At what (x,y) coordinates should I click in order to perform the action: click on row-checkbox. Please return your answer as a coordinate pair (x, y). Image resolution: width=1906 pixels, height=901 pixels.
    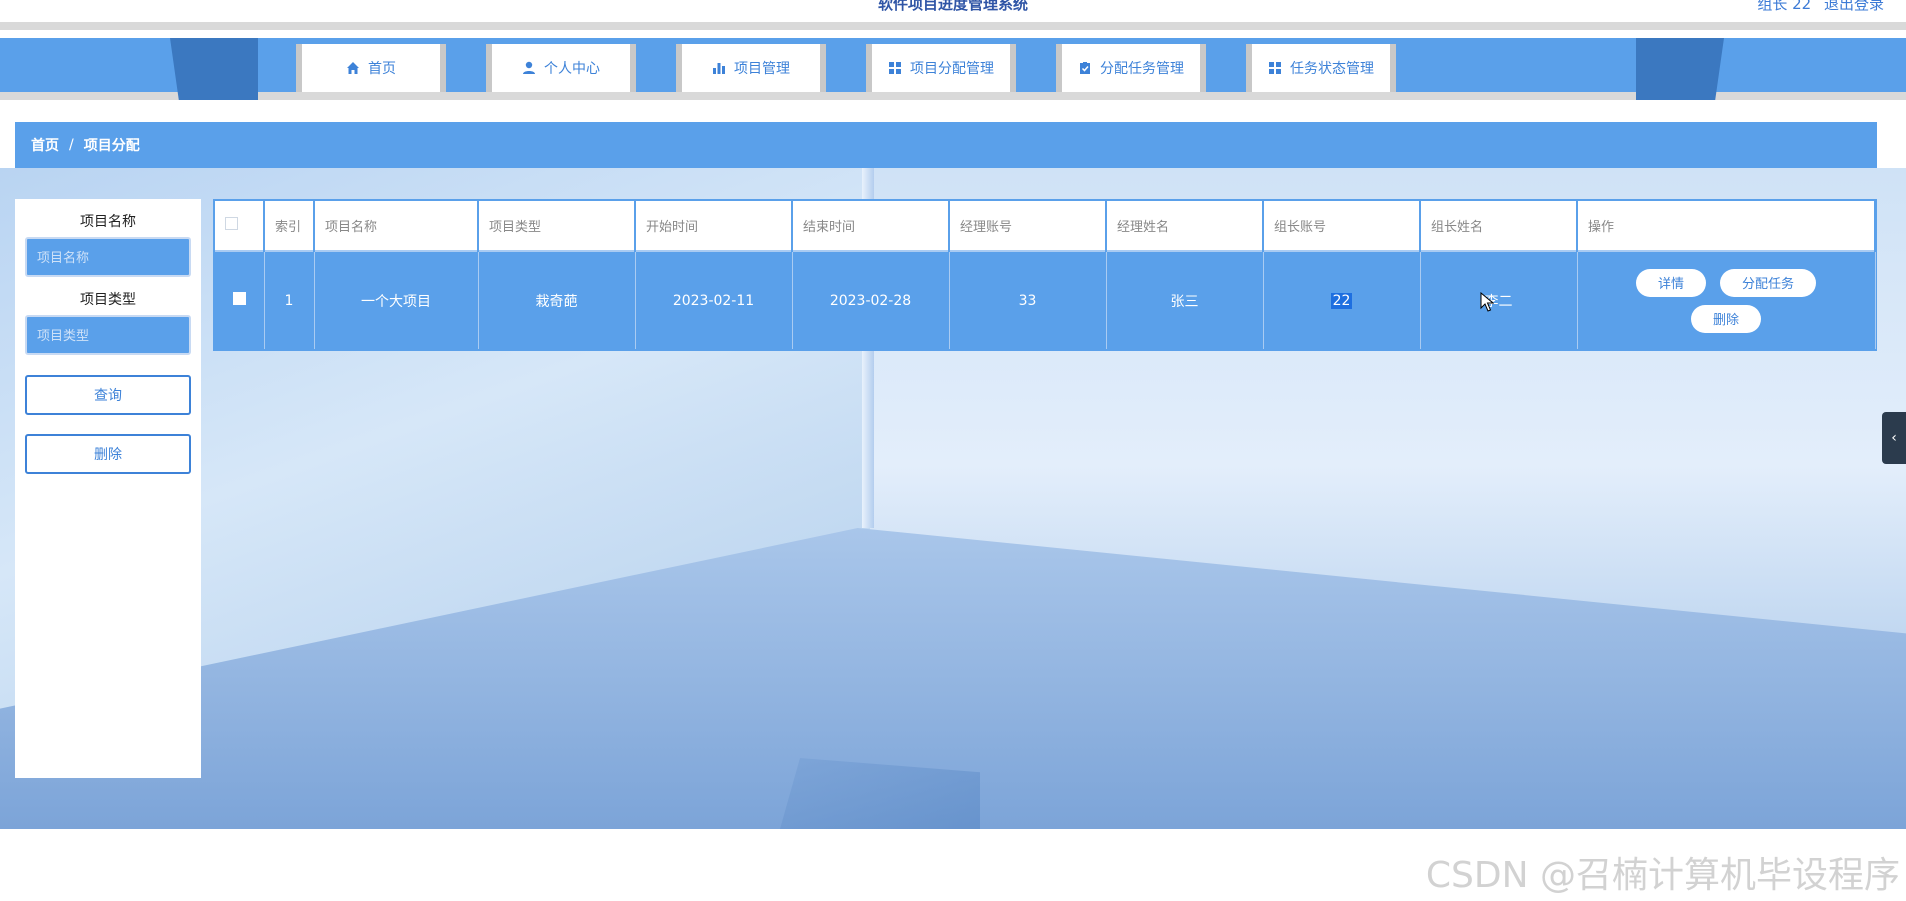
    Looking at the image, I should click on (239, 298).